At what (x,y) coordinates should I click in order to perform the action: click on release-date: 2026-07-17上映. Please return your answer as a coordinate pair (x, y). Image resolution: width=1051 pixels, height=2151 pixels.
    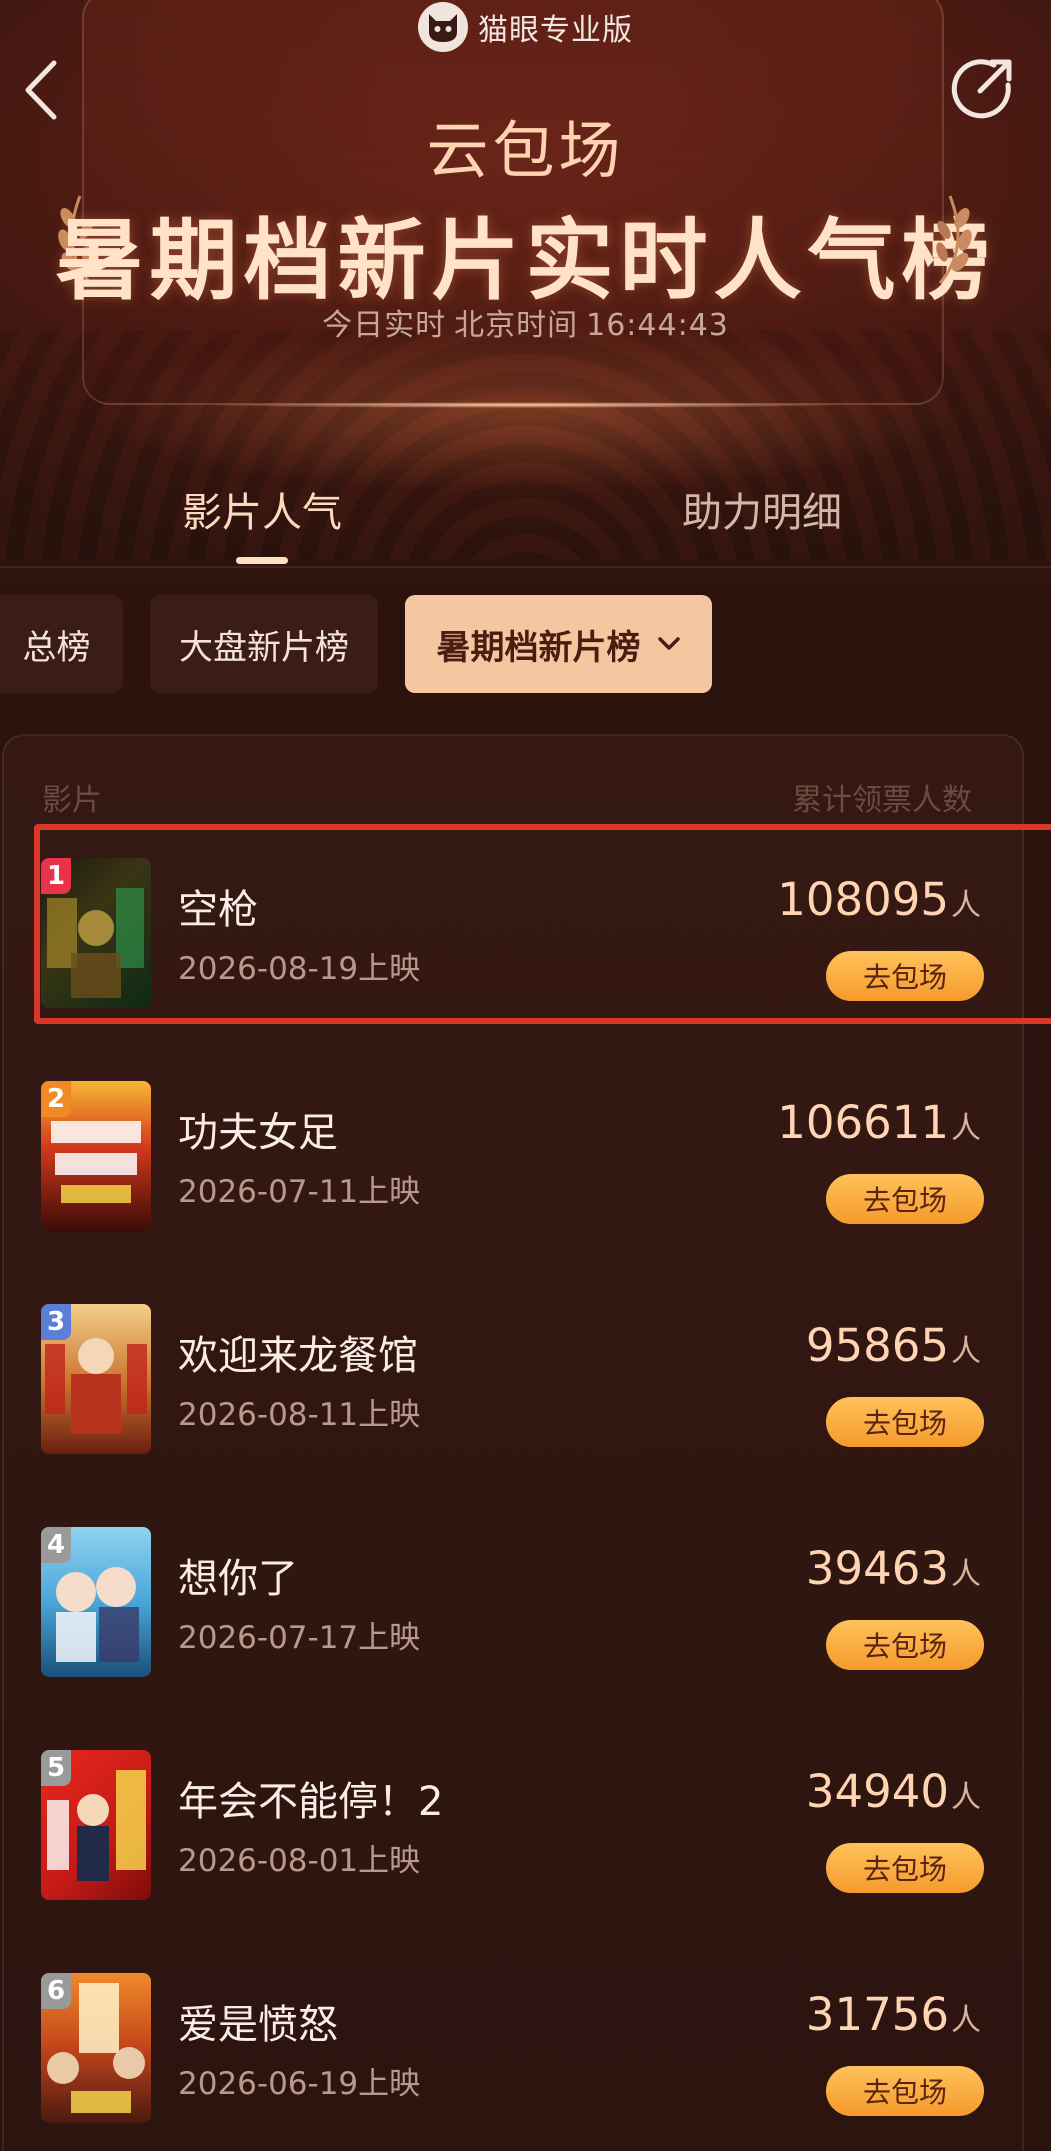
    Looking at the image, I should click on (299, 1638).